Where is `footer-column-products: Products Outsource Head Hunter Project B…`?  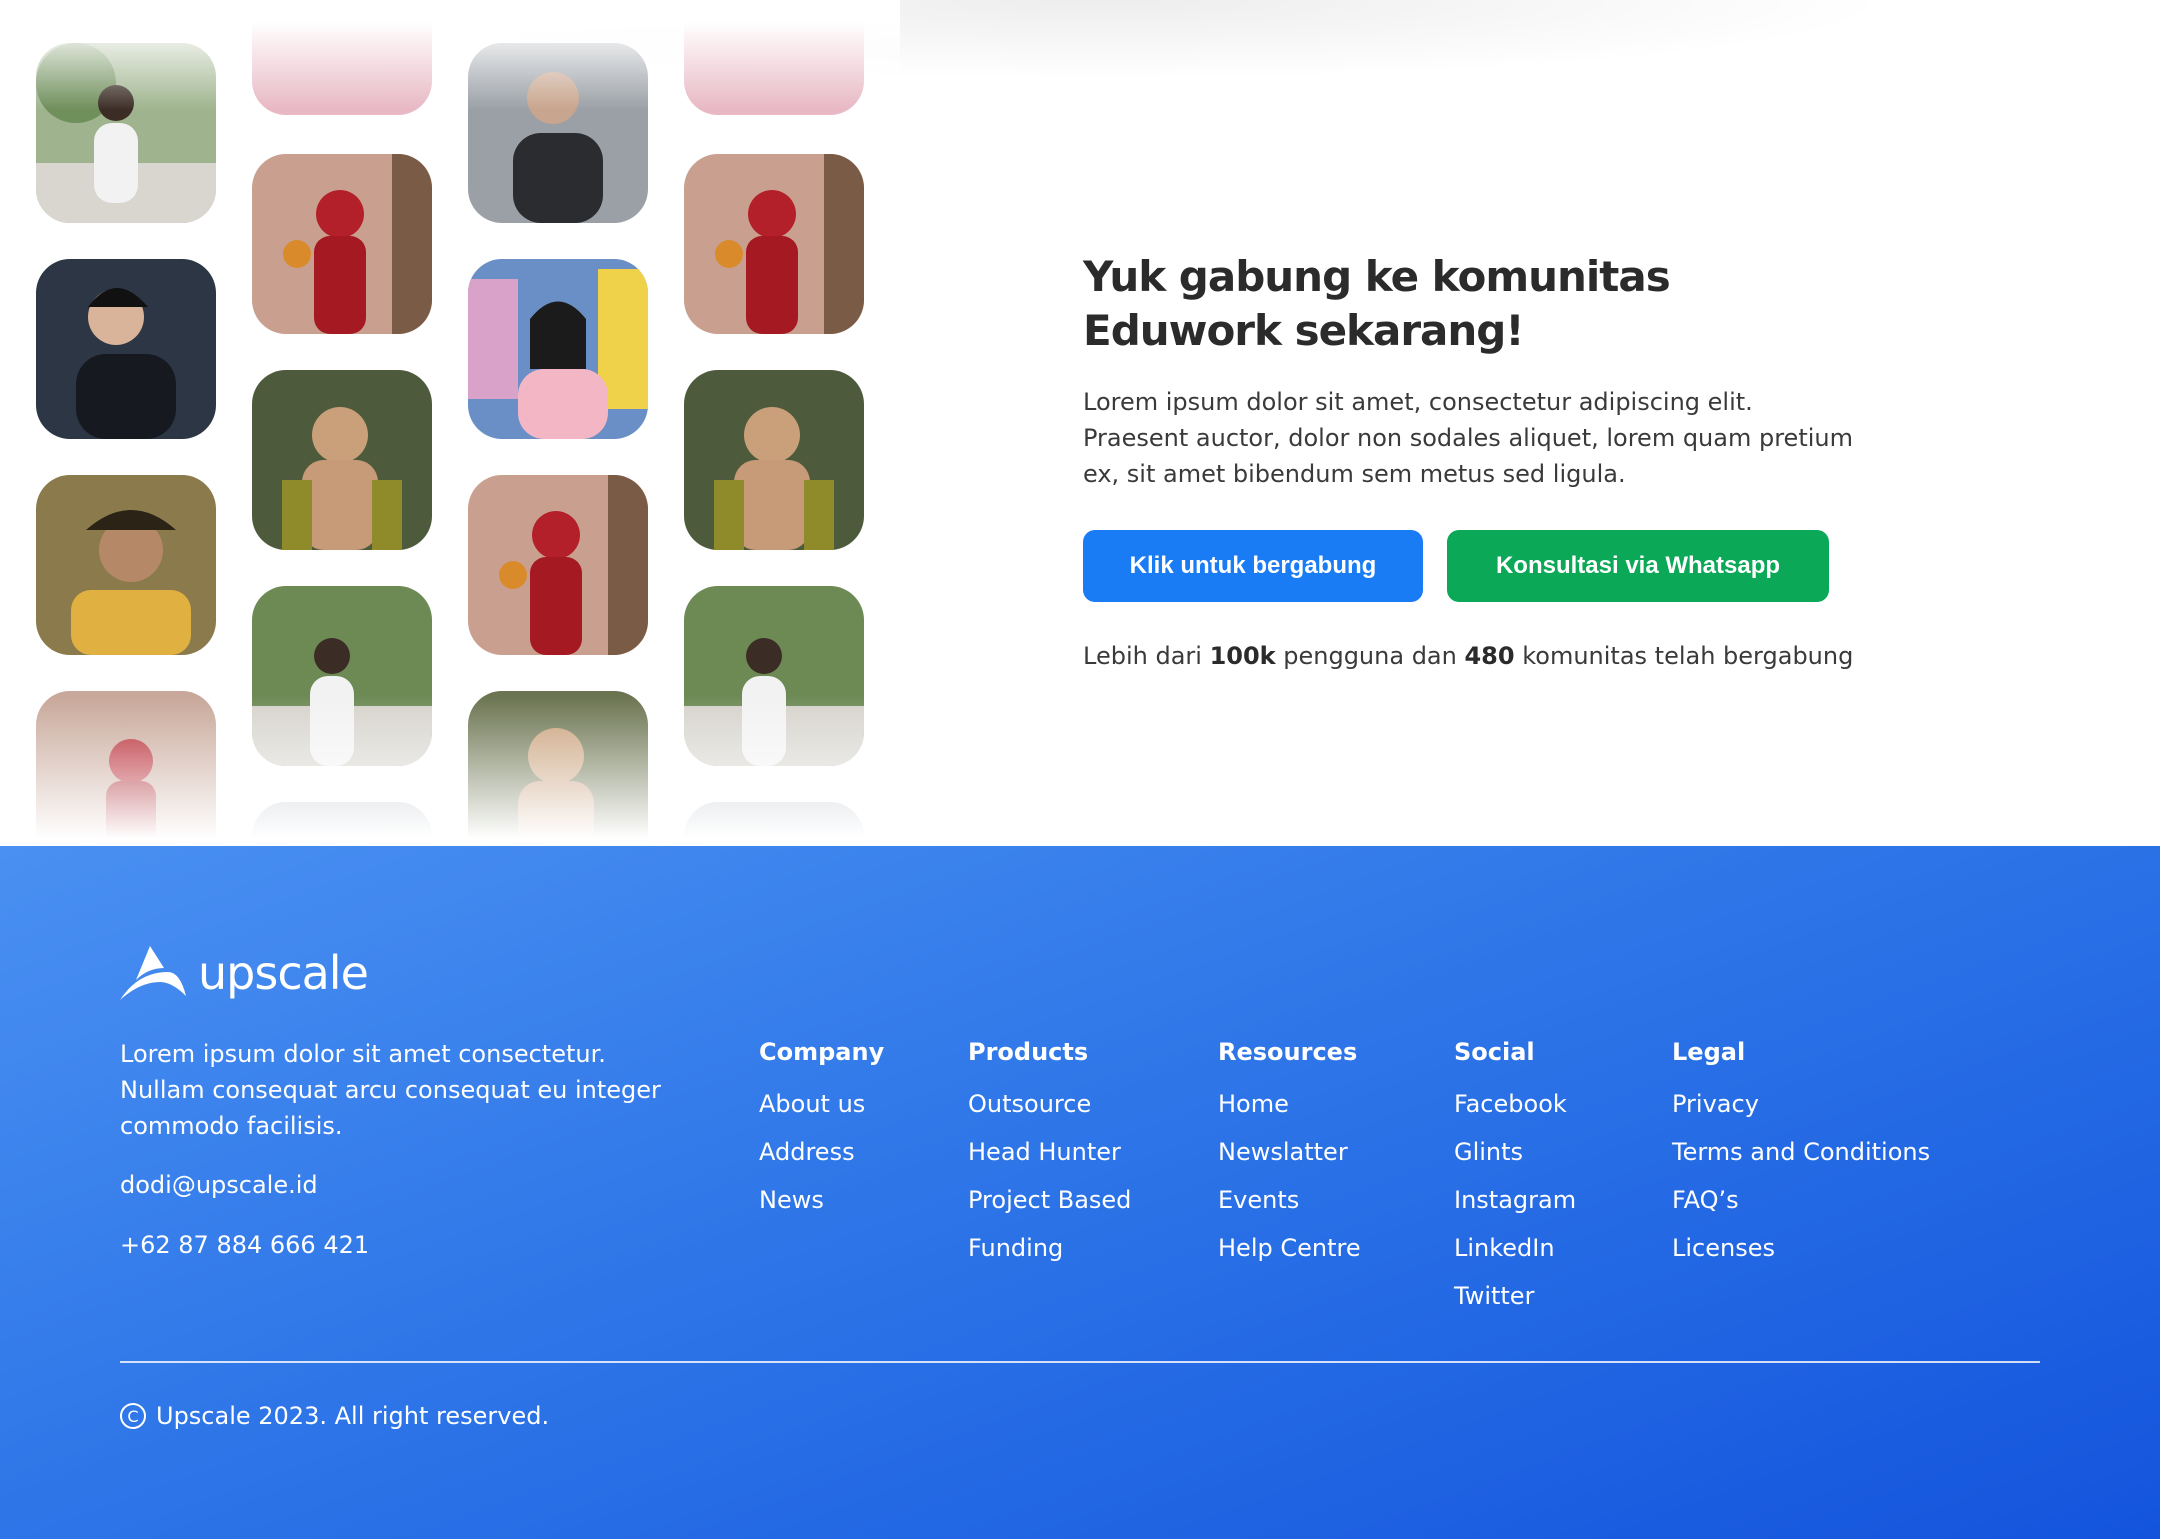
footer-column-products: Products Outsource Head Hunter Project B… is located at coordinates (1049, 1155).